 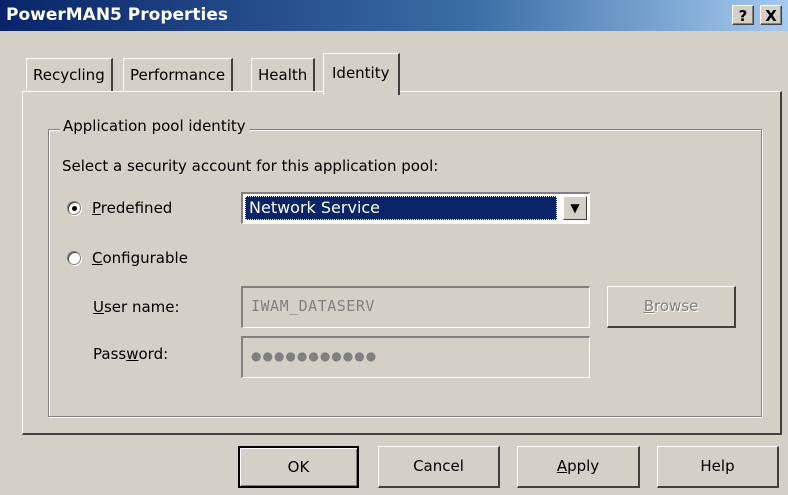 What do you see at coordinates (110, 354) in the screenshot?
I see `password-label-before: Pass` at bounding box center [110, 354].